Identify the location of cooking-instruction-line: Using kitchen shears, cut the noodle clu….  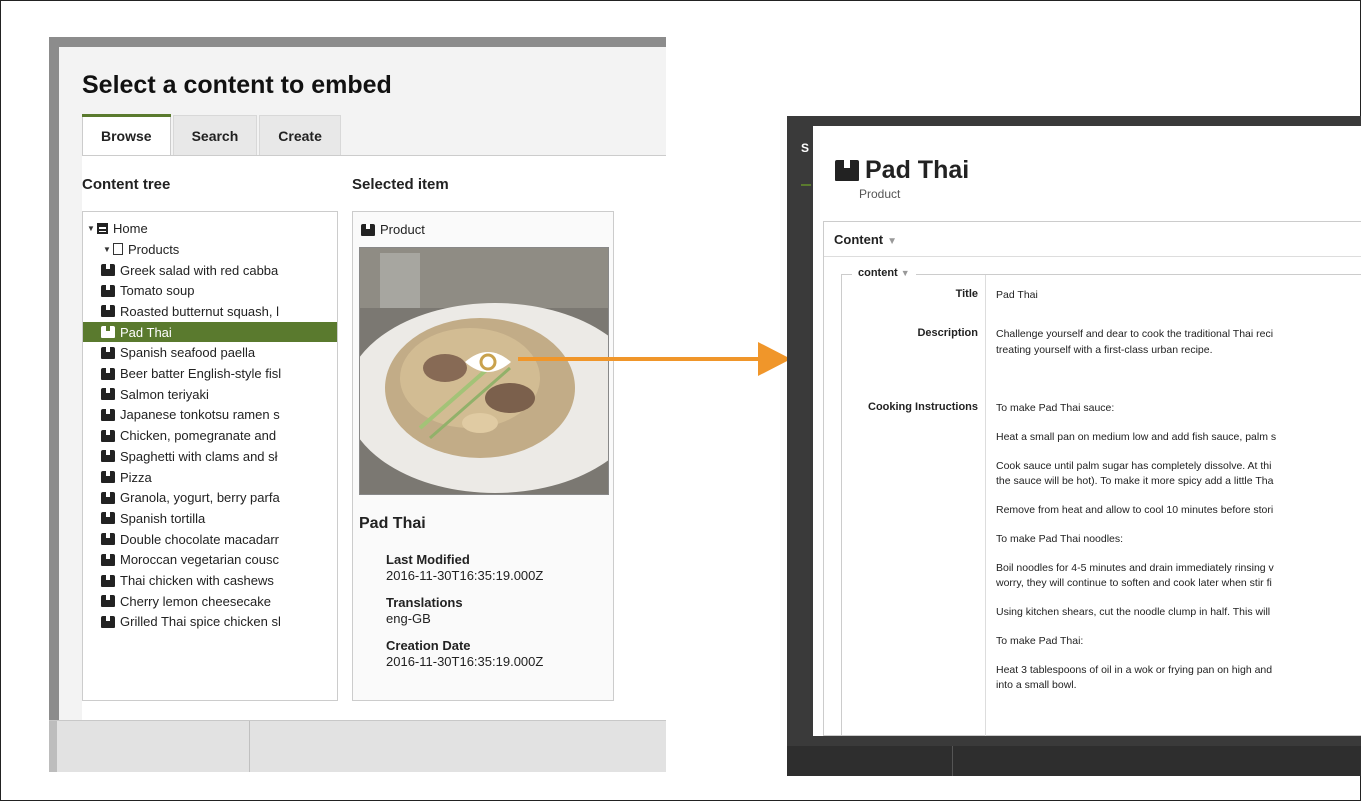
(1133, 612).